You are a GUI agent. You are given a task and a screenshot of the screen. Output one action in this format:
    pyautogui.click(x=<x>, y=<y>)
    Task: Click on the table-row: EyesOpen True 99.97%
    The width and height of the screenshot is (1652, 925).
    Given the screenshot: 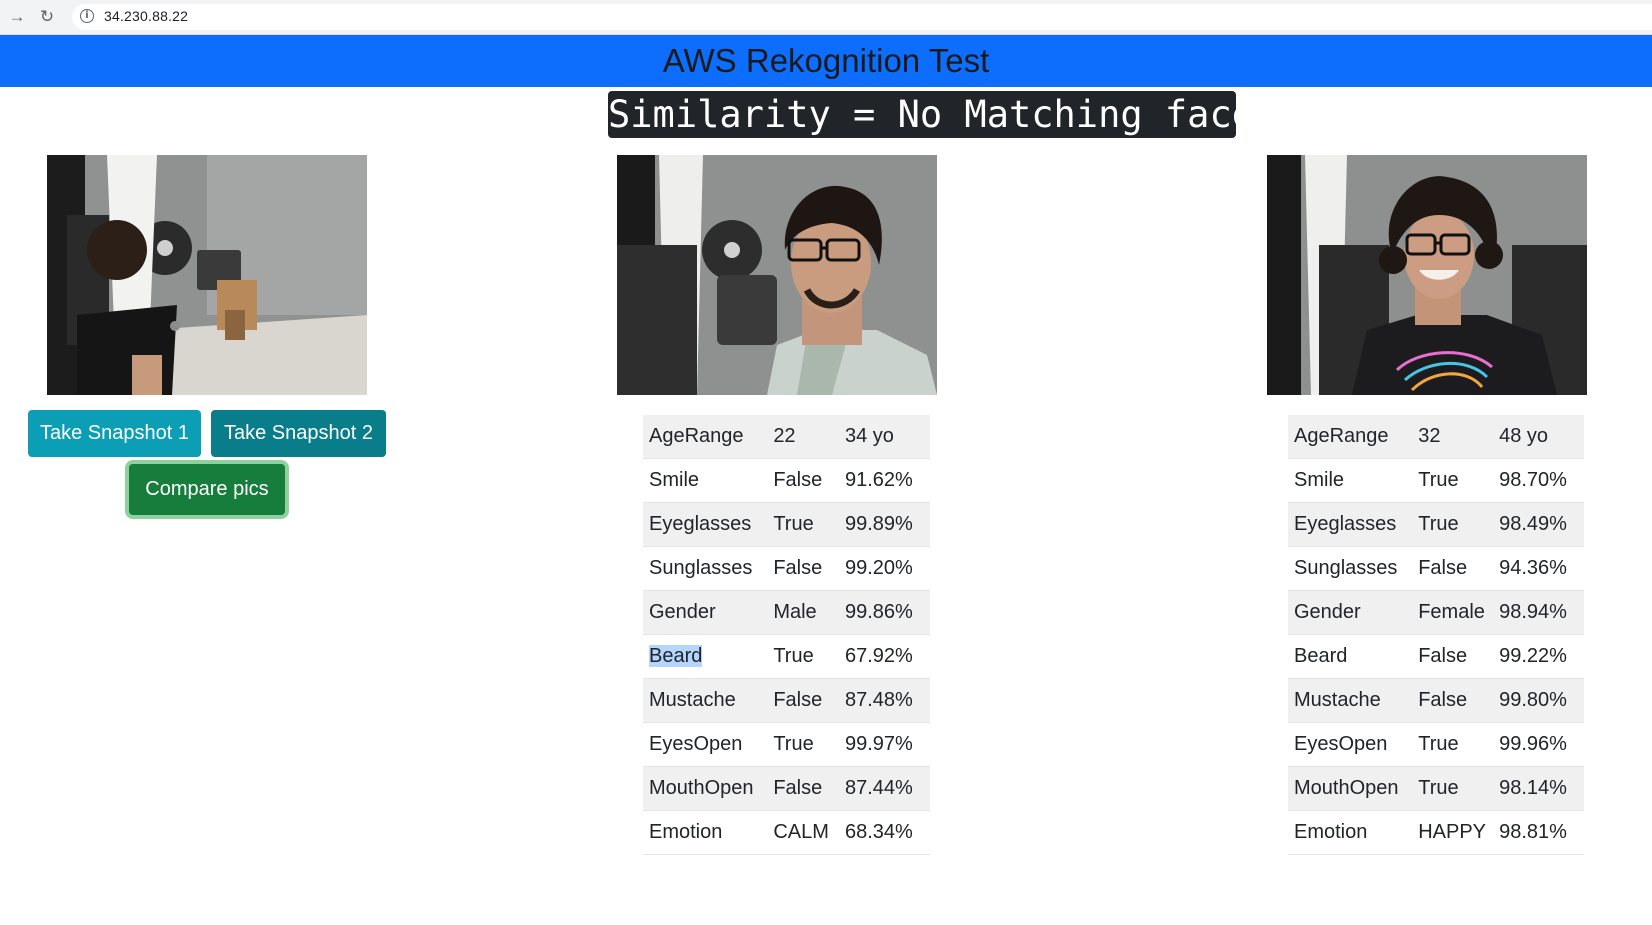 What is the action you would take?
    pyautogui.click(x=786, y=744)
    